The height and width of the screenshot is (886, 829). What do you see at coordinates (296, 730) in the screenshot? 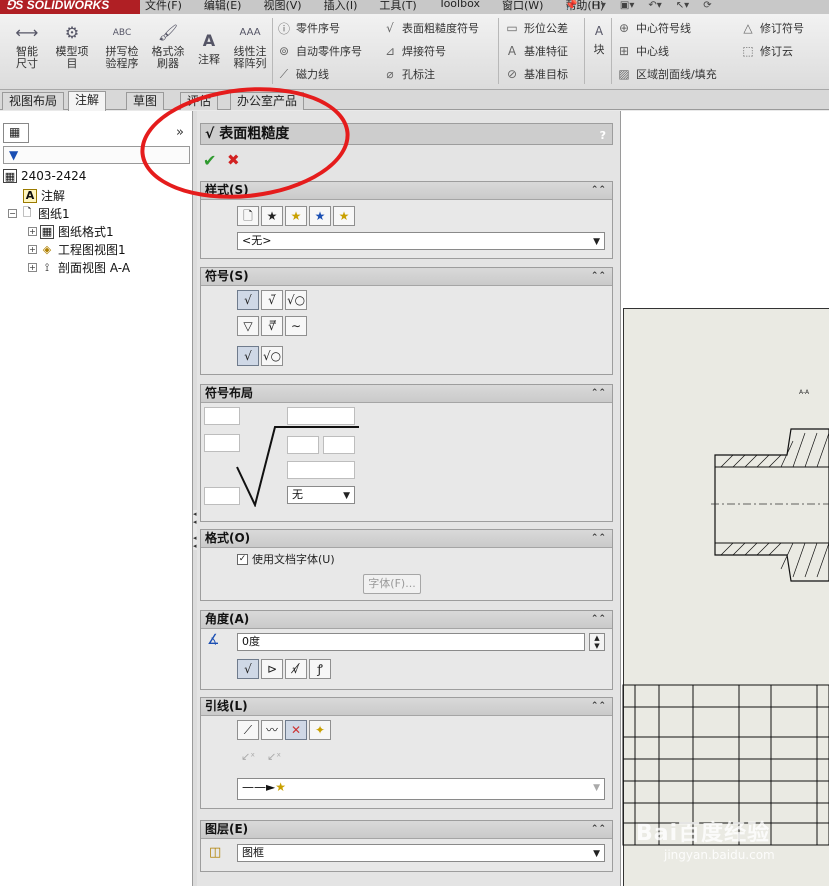
I see `no-leader-icon: ✕` at bounding box center [296, 730].